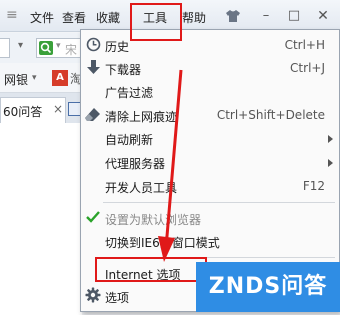 This screenshot has height=315, width=340. Describe the element at coordinates (166, 249) in the screenshot. I see `red-arrow-head` at that location.